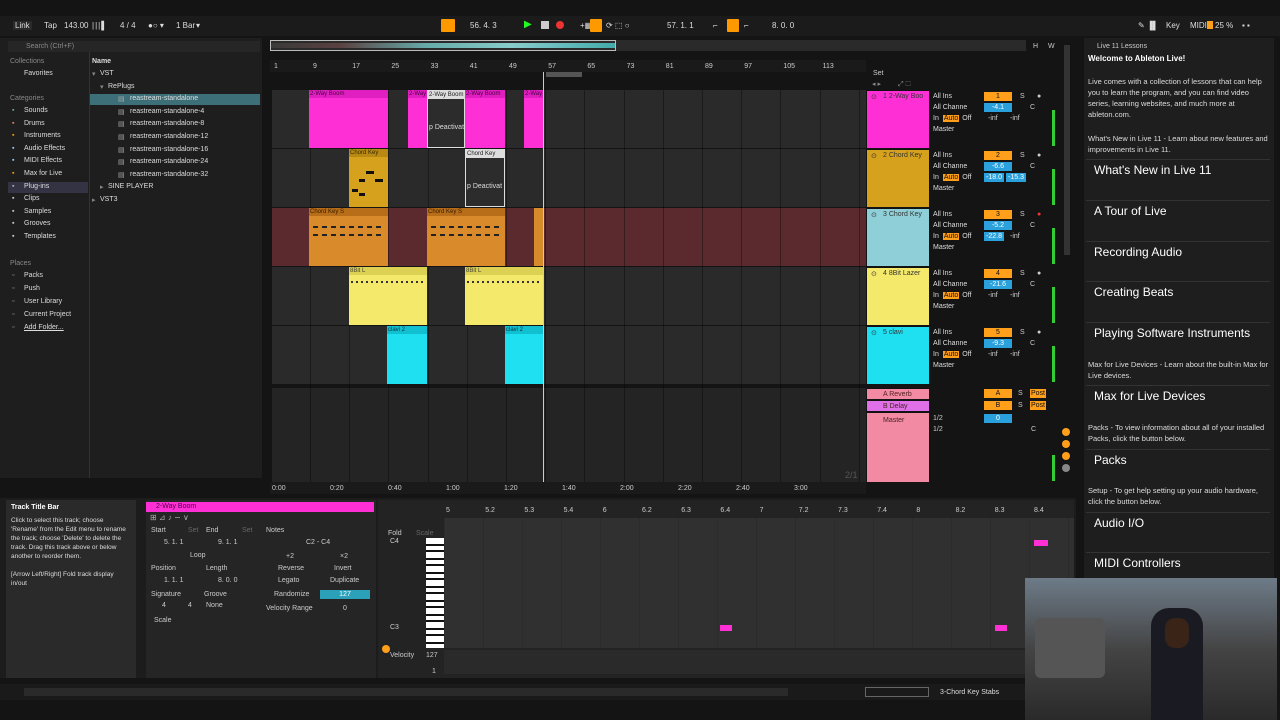 Image resolution: width=1280 pixels, height=720 pixels. I want to click on bar-ruler: 1 9 17 25 33 41 49 57 65 73 81 89 97 105 113, so click(568, 66).